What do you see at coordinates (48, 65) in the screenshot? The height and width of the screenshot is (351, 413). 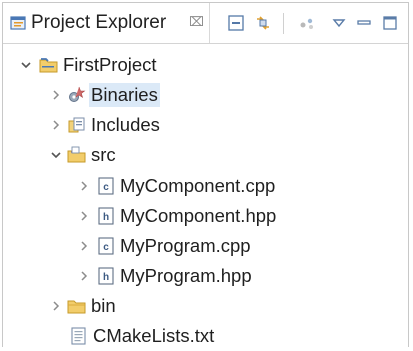 I see `project-folder-icon` at bounding box center [48, 65].